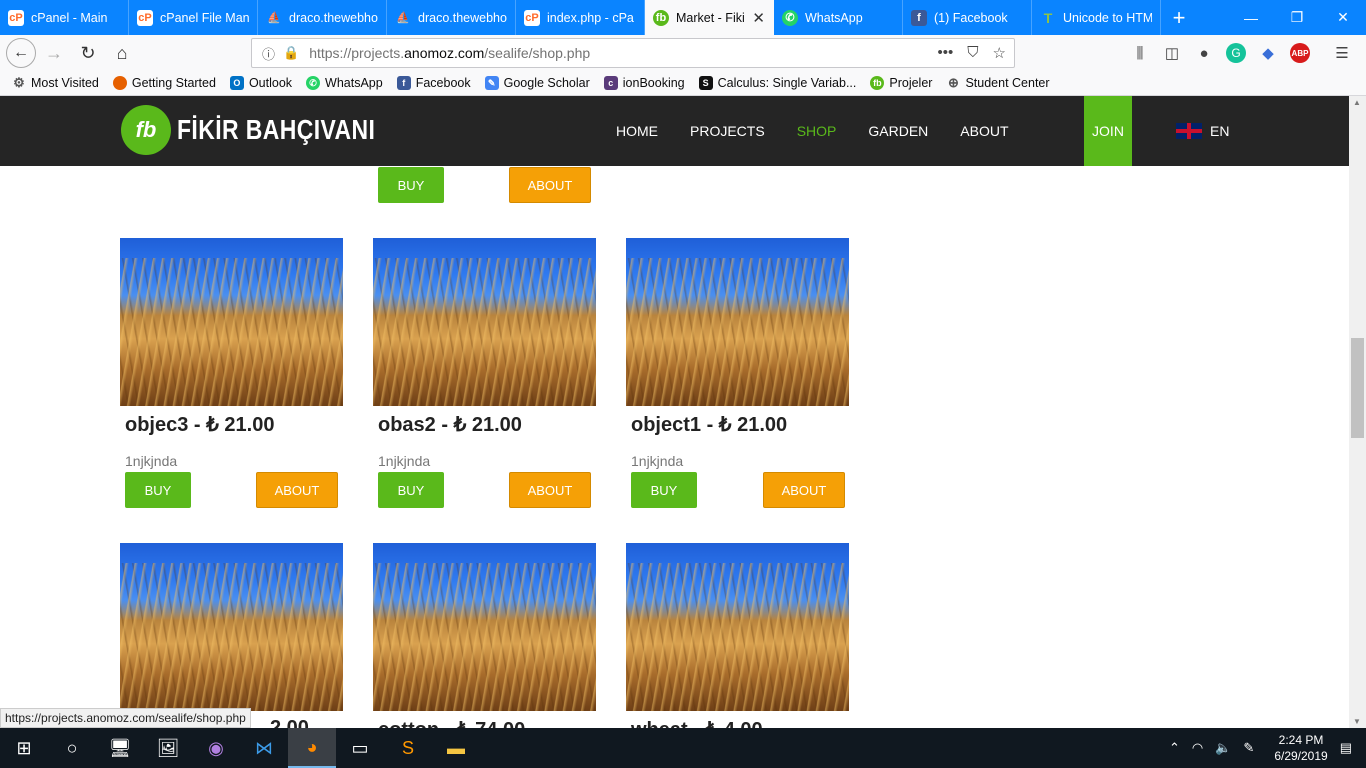 The image size is (1366, 768). I want to click on whatsapp-icon: ✆, so click(790, 17).